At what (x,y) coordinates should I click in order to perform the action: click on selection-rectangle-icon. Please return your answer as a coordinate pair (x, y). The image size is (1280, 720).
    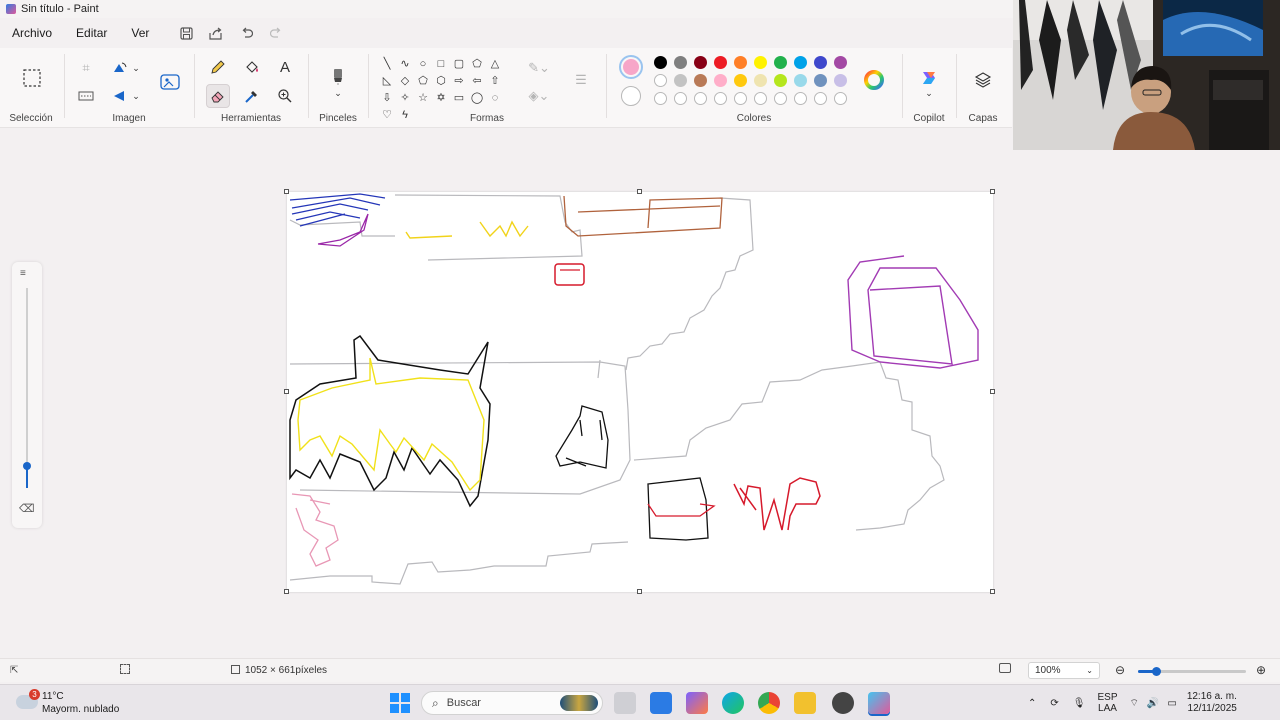
    Looking at the image, I should click on (32, 78).